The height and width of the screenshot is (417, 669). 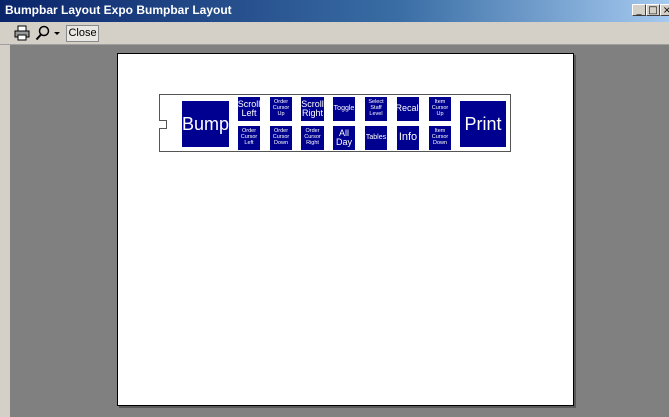 I want to click on title-bar: Bumpbar Layout Expo Bumpbar Layout _ □ ×, so click(x=334, y=11).